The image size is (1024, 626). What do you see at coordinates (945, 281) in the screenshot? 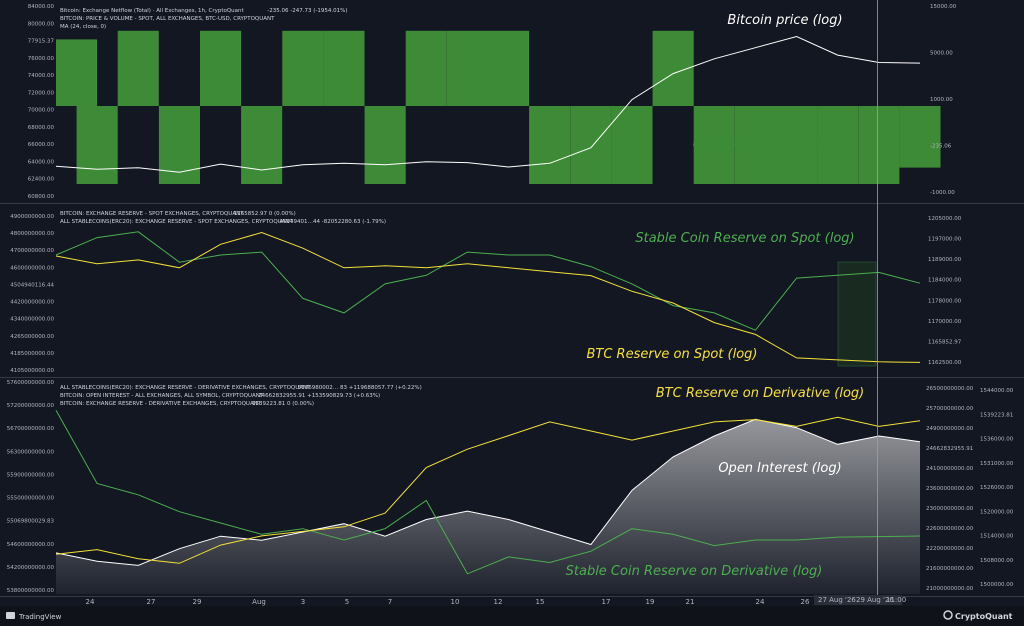
I see `axis-tick-label: 1184000.00` at bounding box center [945, 281].